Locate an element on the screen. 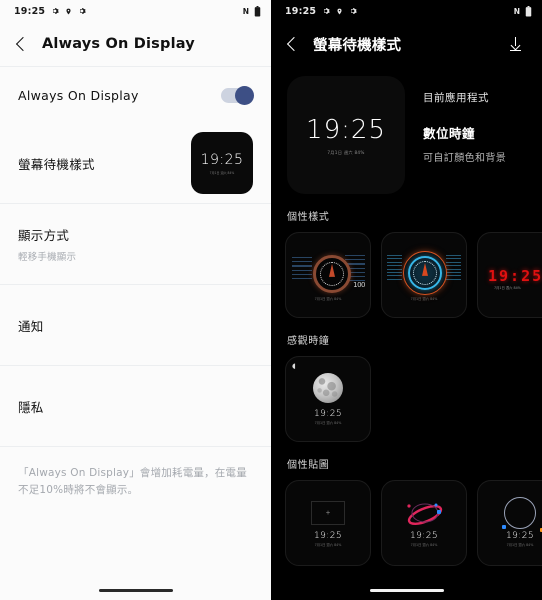 Image resolution: width=542 pixels, height=600 pixels. row-always-on-display: Always On Display is located at coordinates (135, 95).